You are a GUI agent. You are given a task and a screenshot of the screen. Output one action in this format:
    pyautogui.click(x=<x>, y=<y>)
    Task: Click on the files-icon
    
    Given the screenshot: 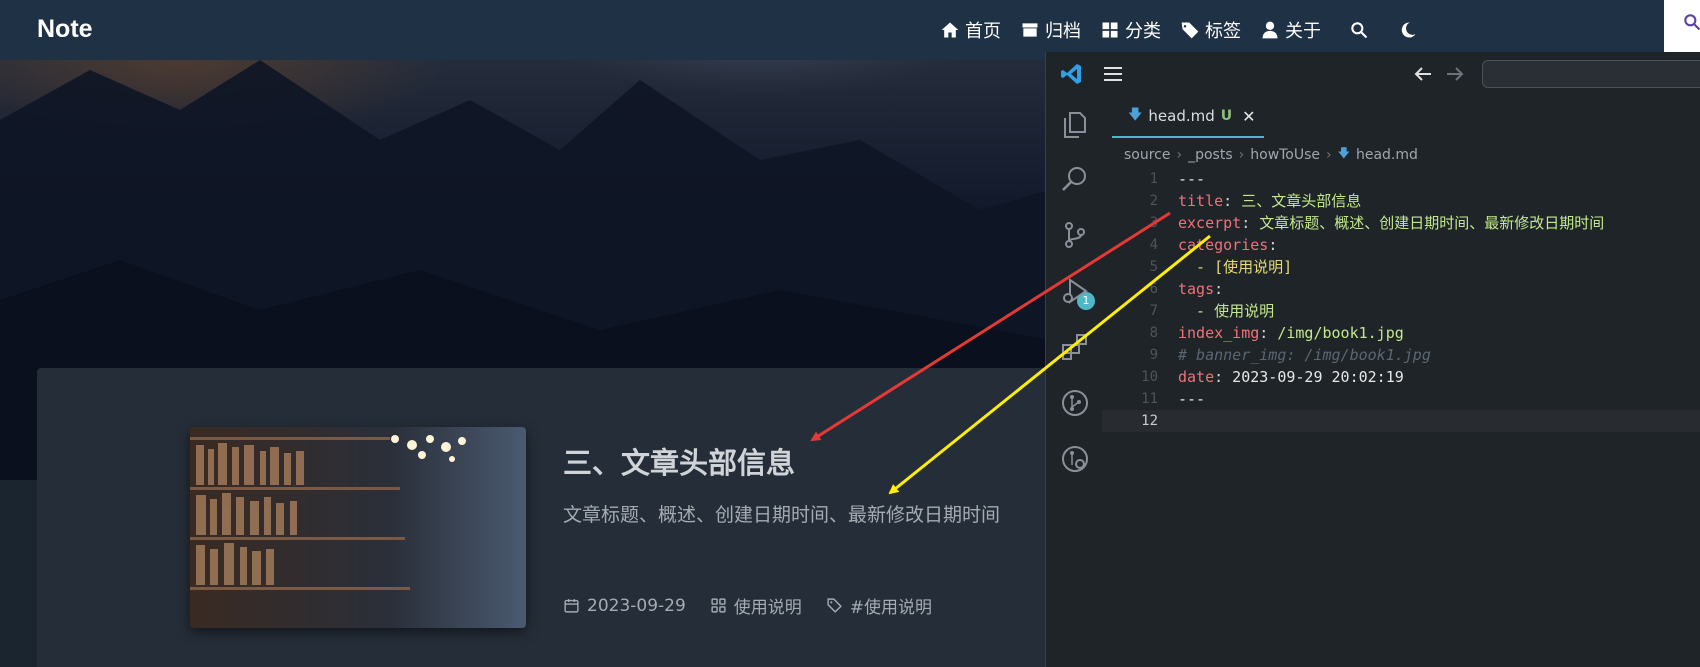 What is the action you would take?
    pyautogui.click(x=1075, y=125)
    